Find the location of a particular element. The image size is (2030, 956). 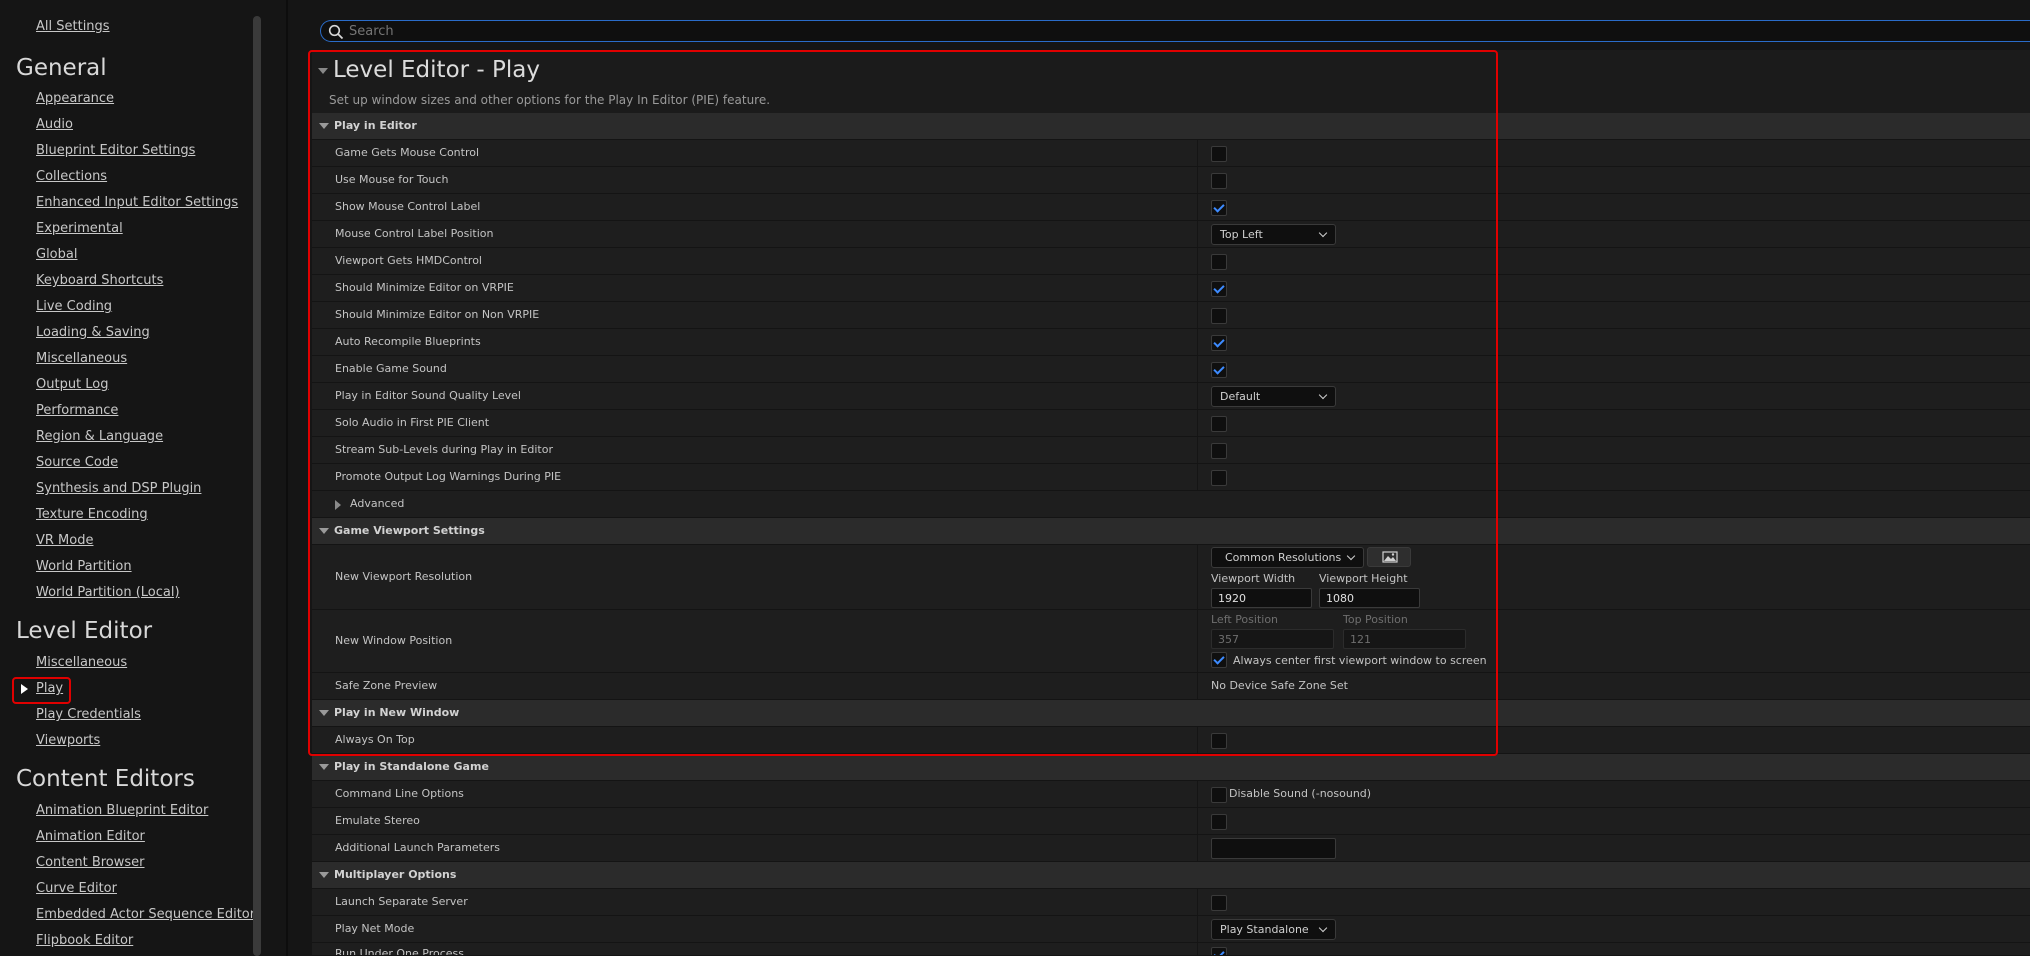

sidebar-item-play-credentials: Play Credentials is located at coordinates (88, 714).